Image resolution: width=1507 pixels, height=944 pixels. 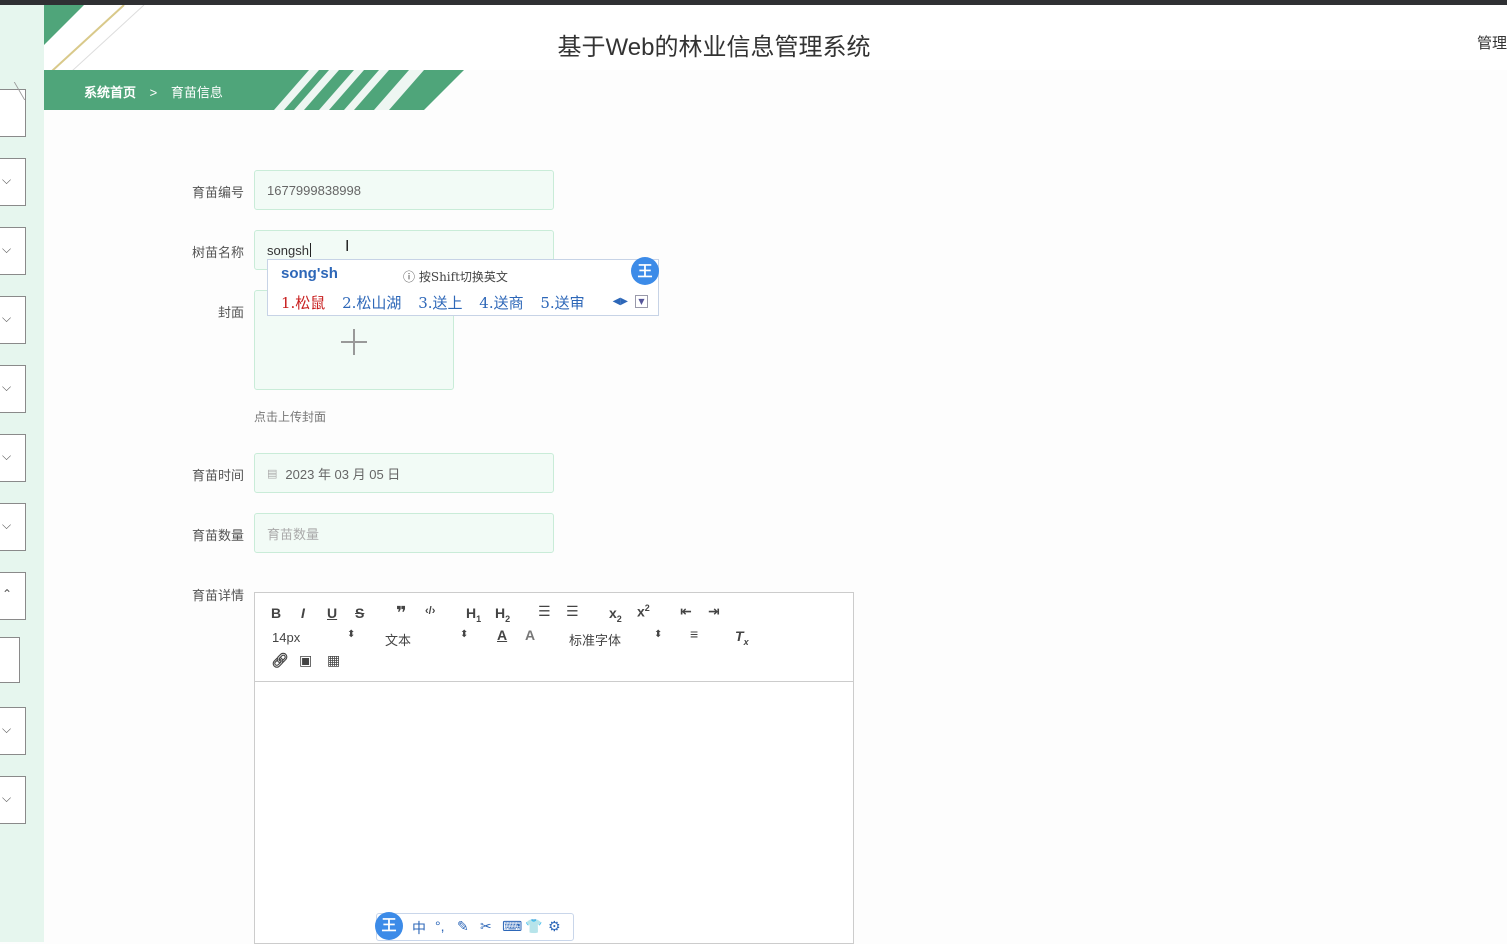 What do you see at coordinates (272, 473) in the screenshot?
I see `calendar-icon: ▤` at bounding box center [272, 473].